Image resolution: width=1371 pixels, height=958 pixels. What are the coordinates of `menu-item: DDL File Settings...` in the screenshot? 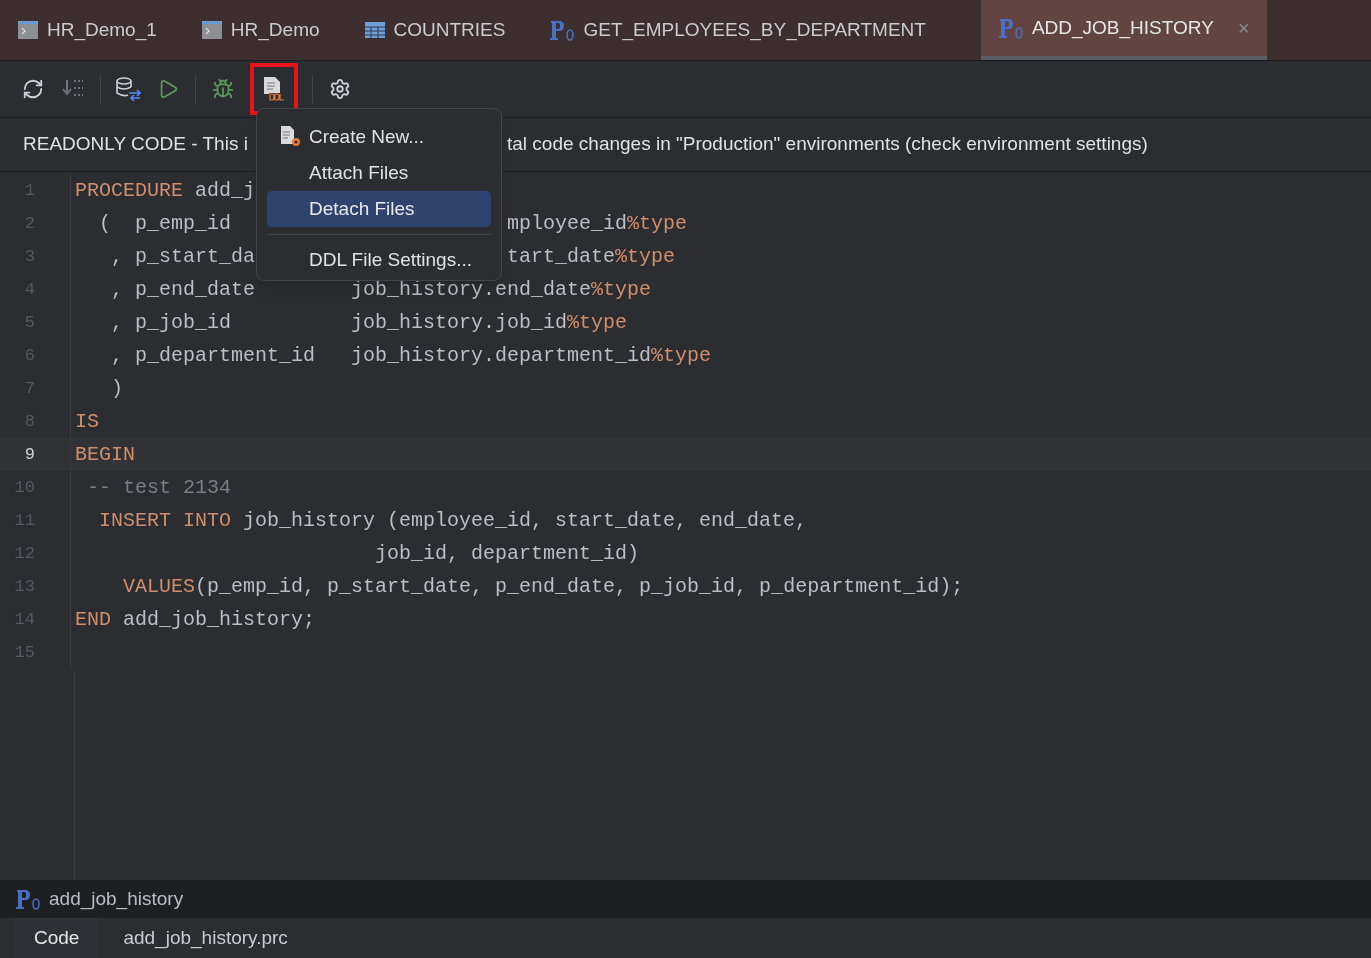 It's located at (379, 260).